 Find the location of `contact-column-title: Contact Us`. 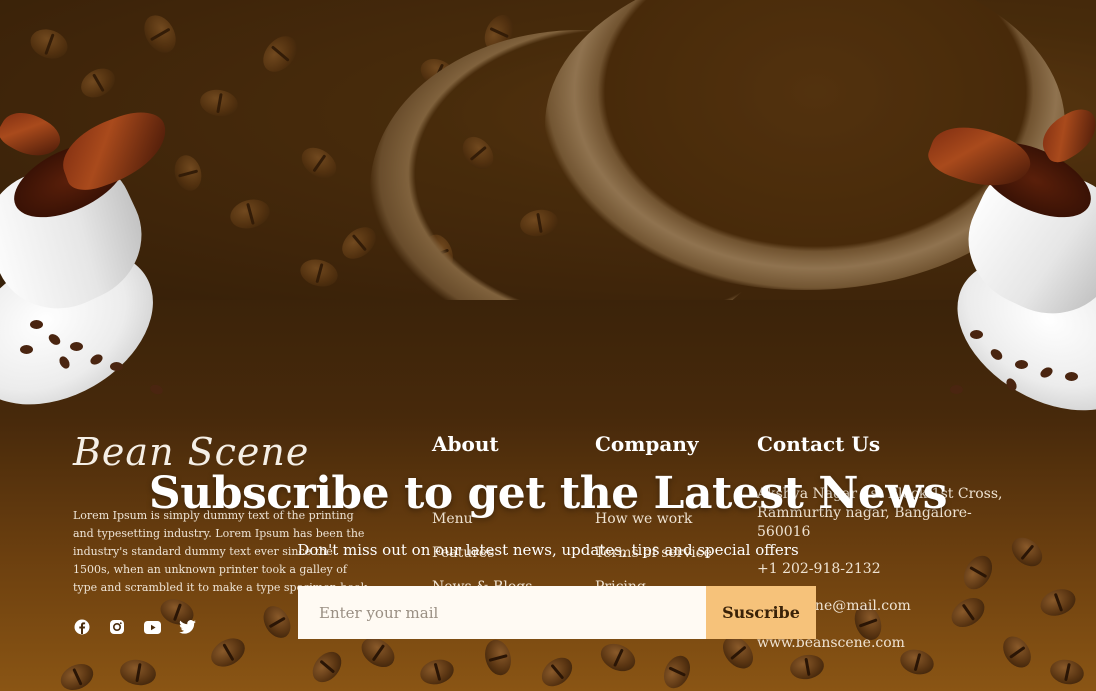

contact-column-title: Contact Us is located at coordinates (819, 444).